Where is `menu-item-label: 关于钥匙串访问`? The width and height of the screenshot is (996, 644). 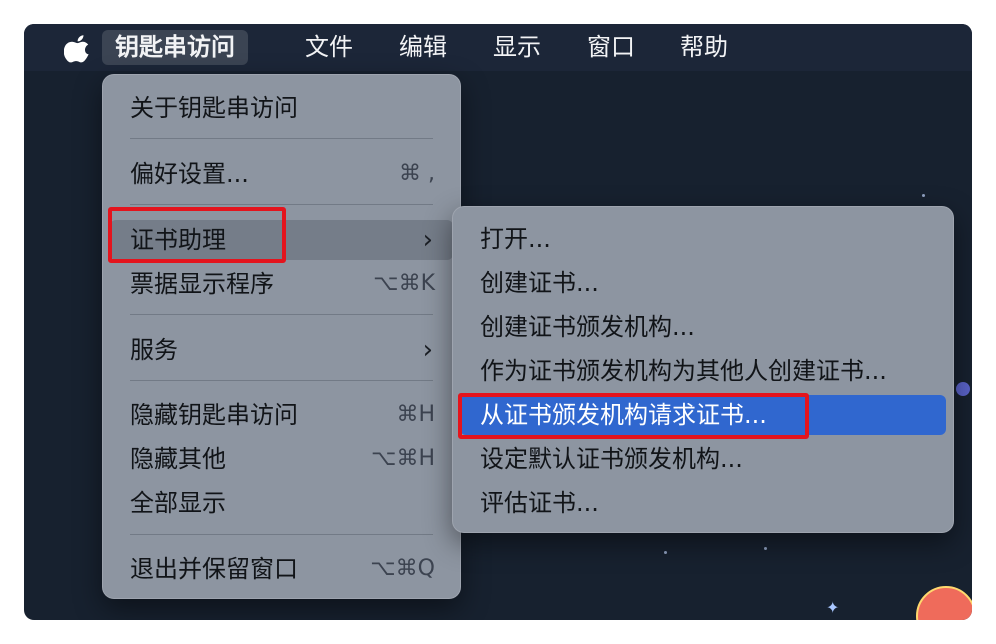 menu-item-label: 关于钥匙串访问 is located at coordinates (214, 108).